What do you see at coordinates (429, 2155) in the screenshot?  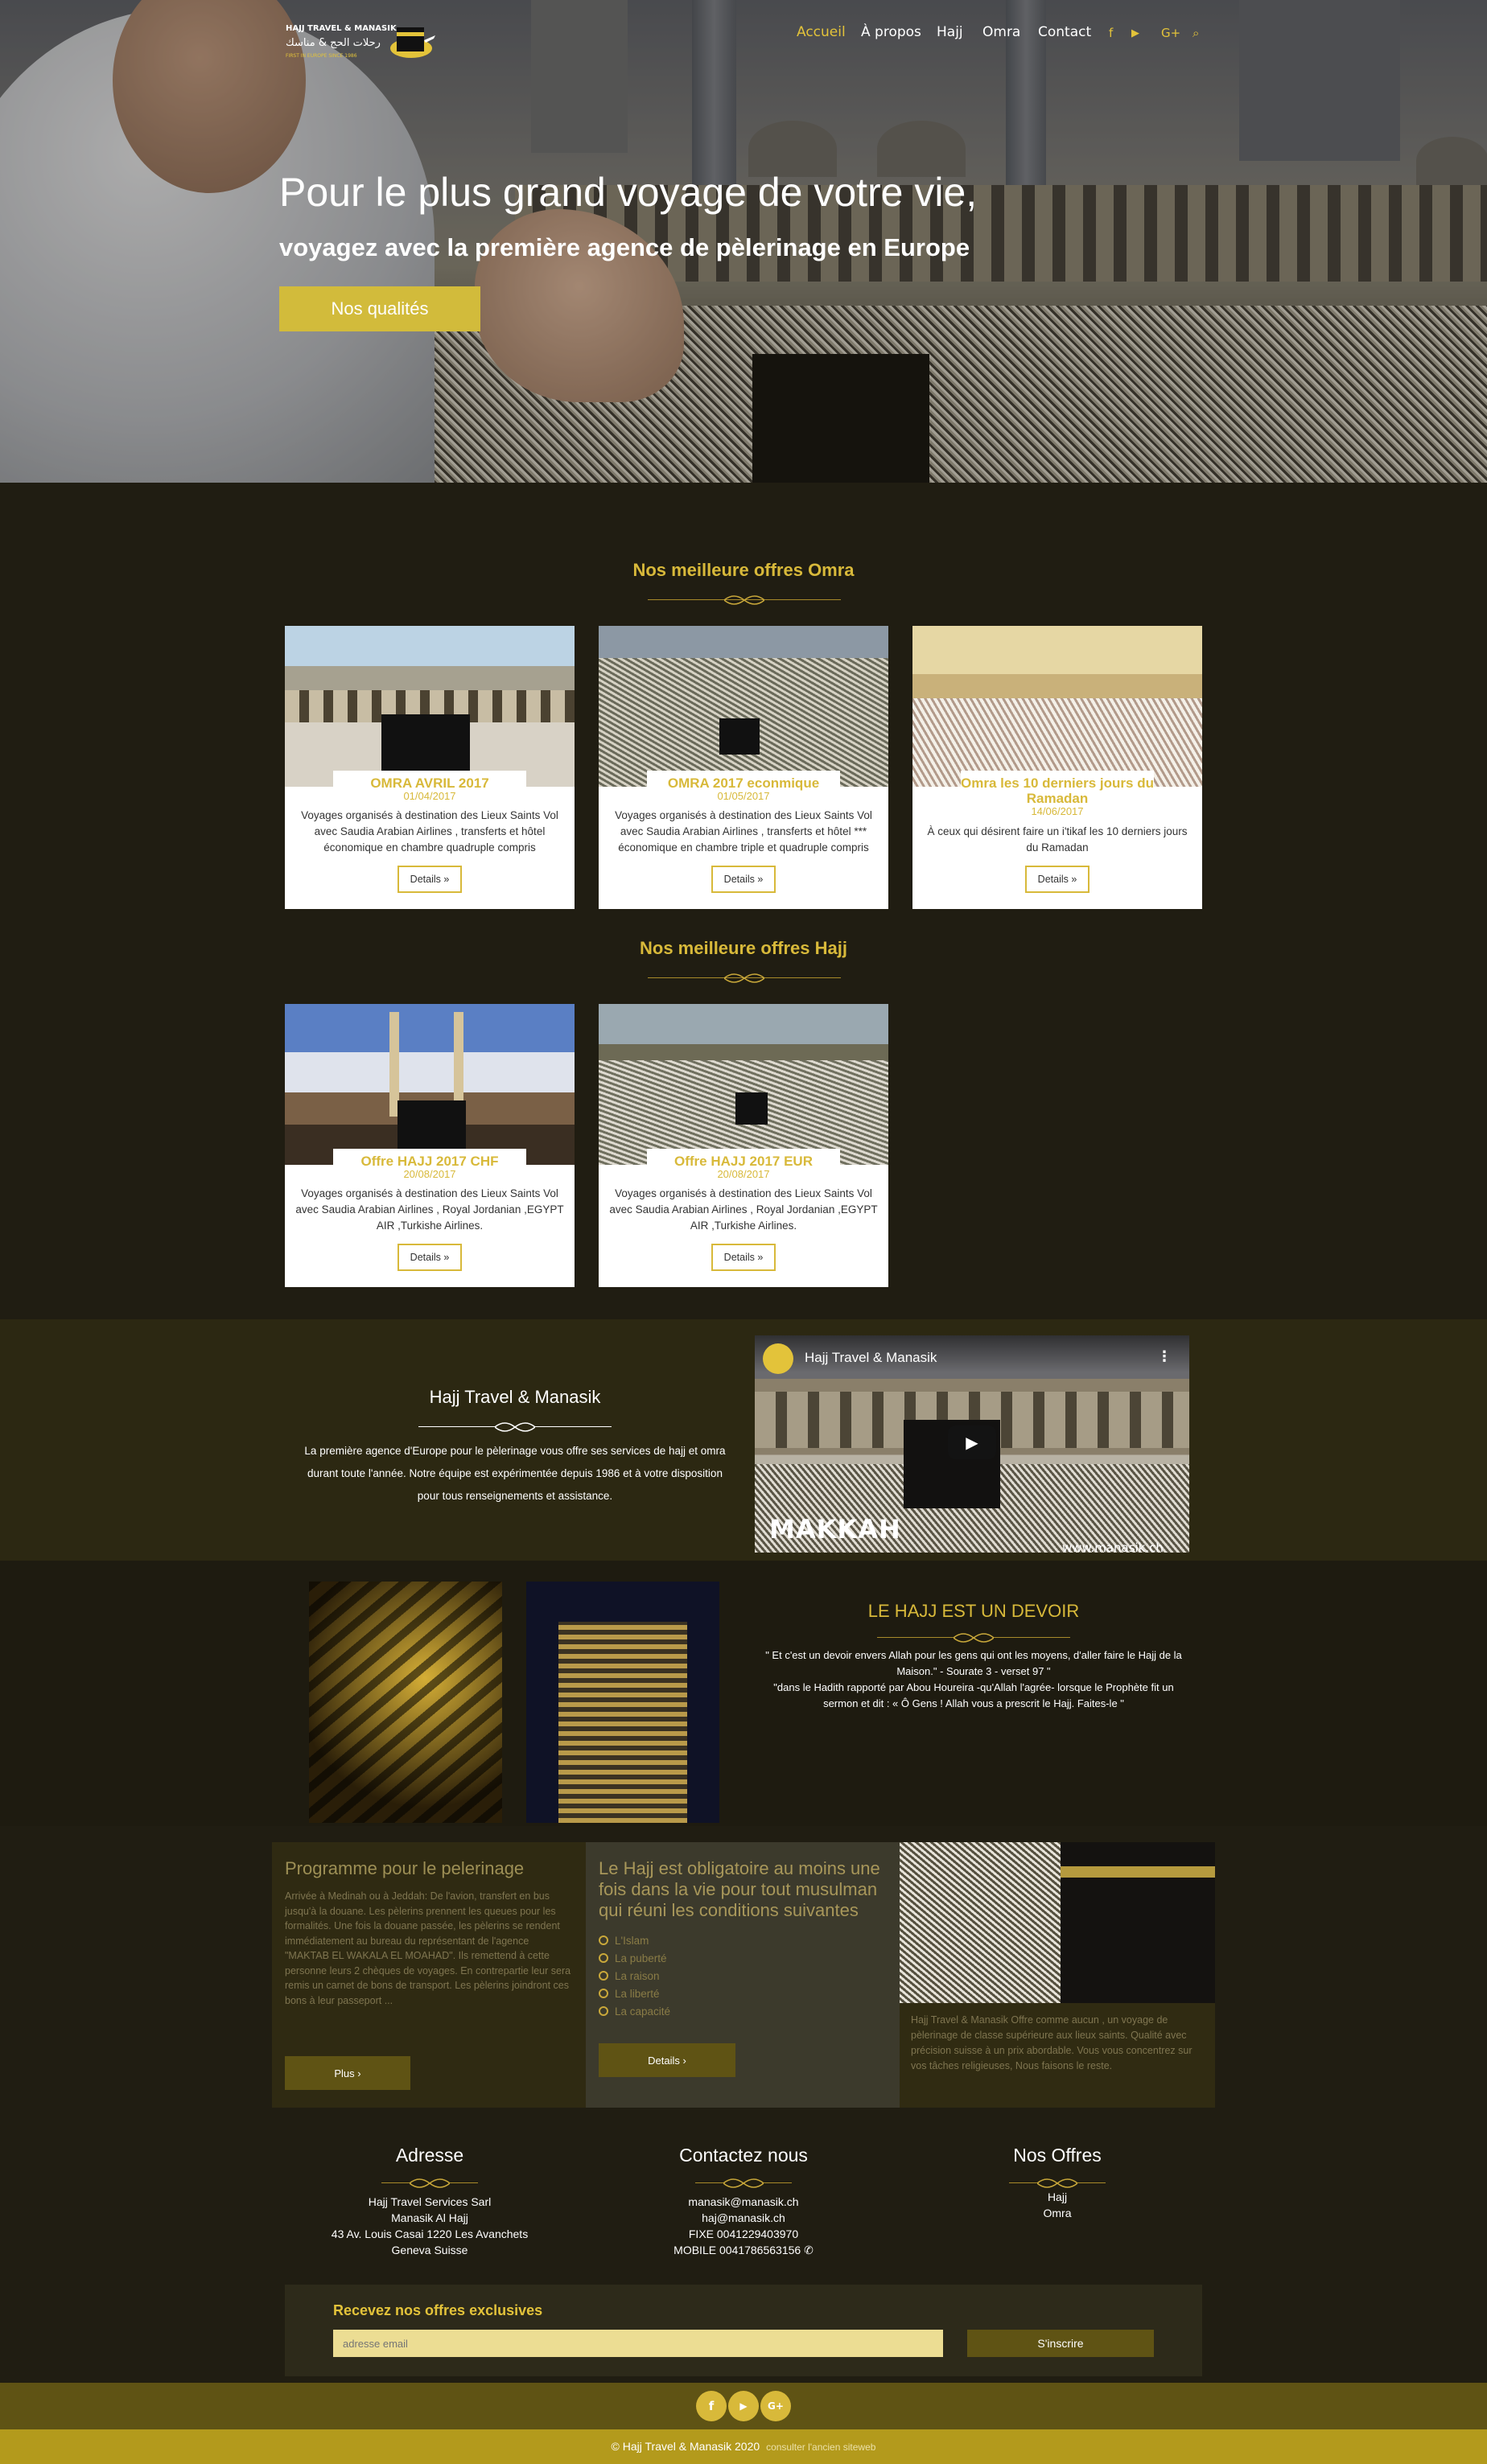 I see `address-title: Adresse` at bounding box center [429, 2155].